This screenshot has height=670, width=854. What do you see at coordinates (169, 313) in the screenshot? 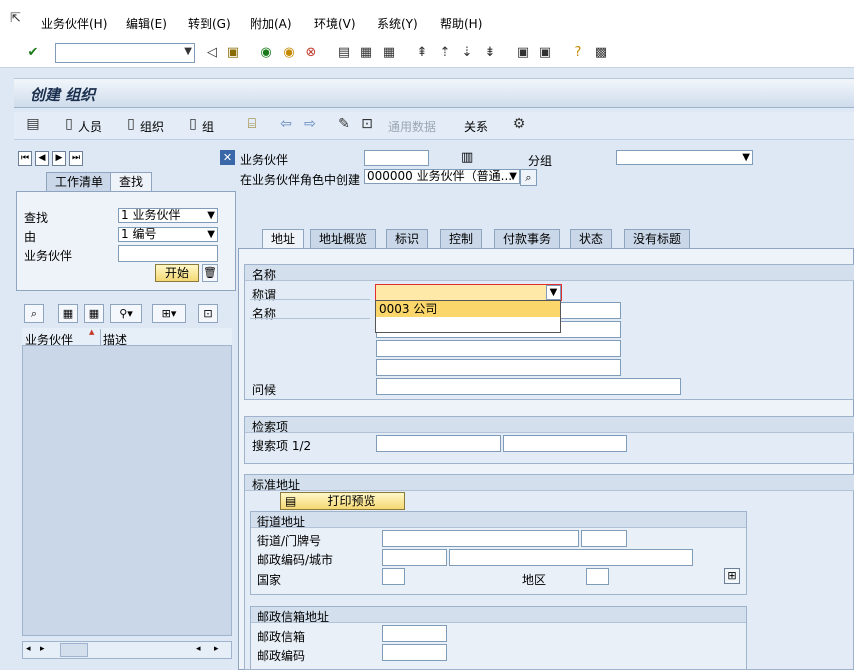
I see `layout-icon: ⊞▾` at bounding box center [169, 313].